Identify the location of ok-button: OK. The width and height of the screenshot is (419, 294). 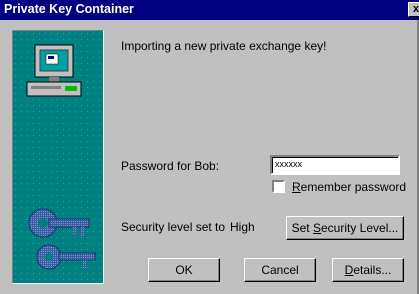
(184, 270).